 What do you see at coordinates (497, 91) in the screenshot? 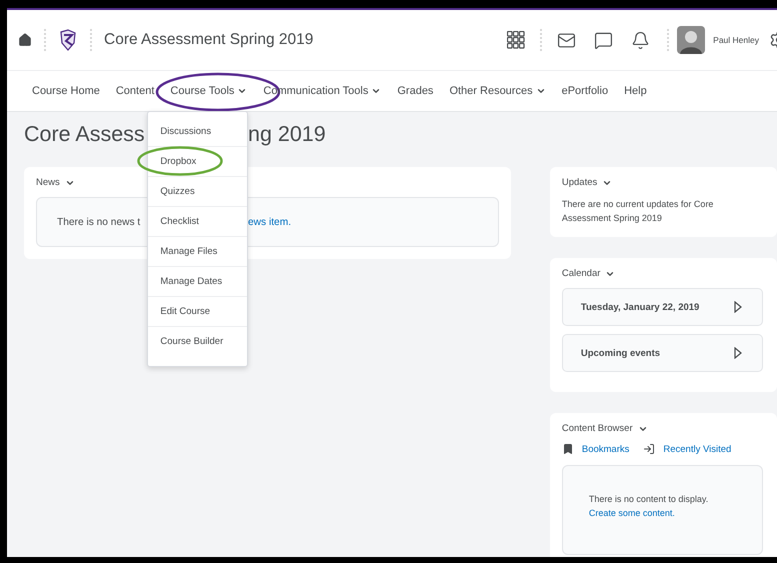
I see `nav-tab: Other Resources` at bounding box center [497, 91].